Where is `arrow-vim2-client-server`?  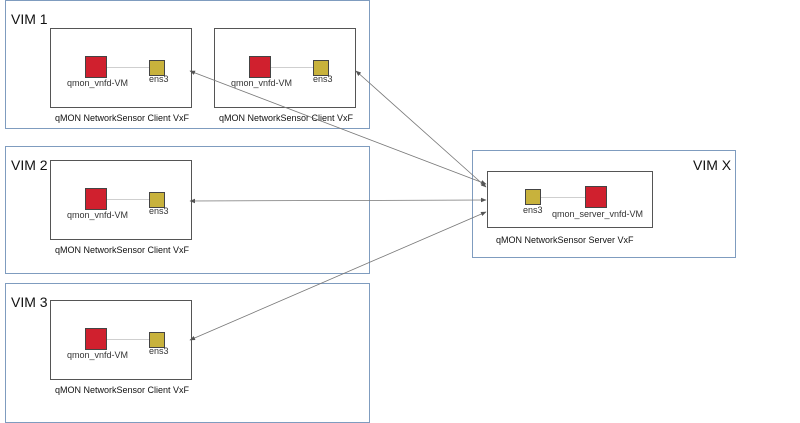
arrow-vim2-client-server is located at coordinates (338, 200).